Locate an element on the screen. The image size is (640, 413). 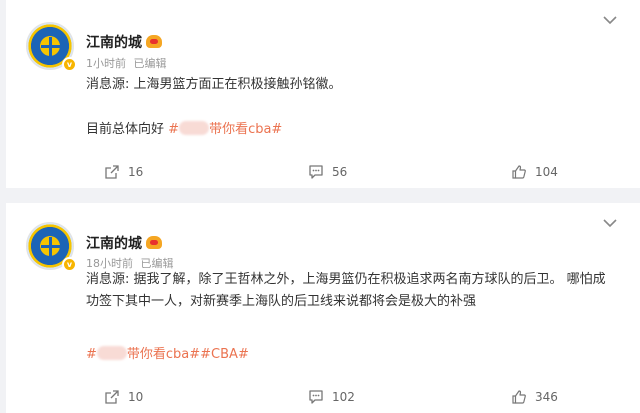
post-text-lead: 目前总体向好 is located at coordinates (125, 129).